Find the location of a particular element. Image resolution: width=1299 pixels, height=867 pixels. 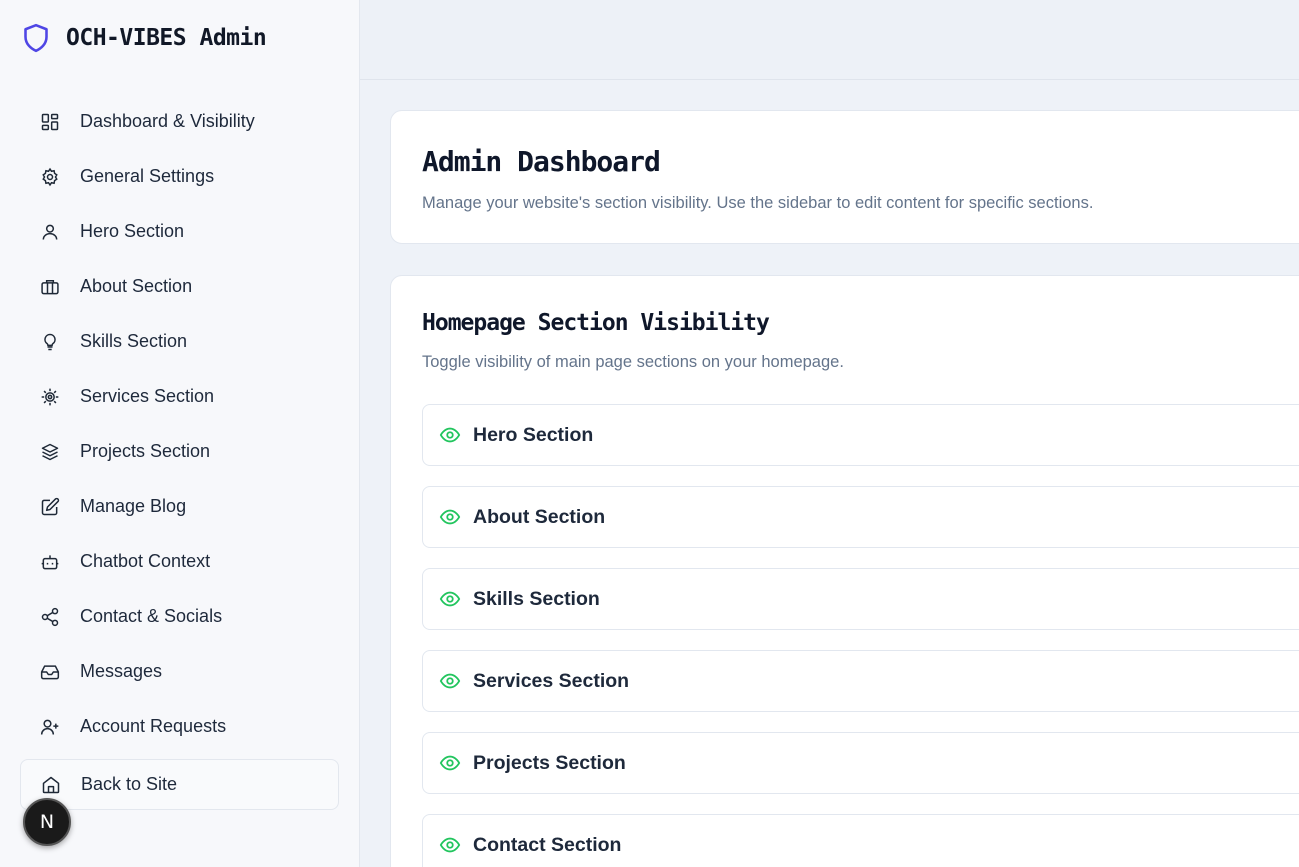

sidebar-item-dashboard: Dashboard & Visibility is located at coordinates (179, 121).